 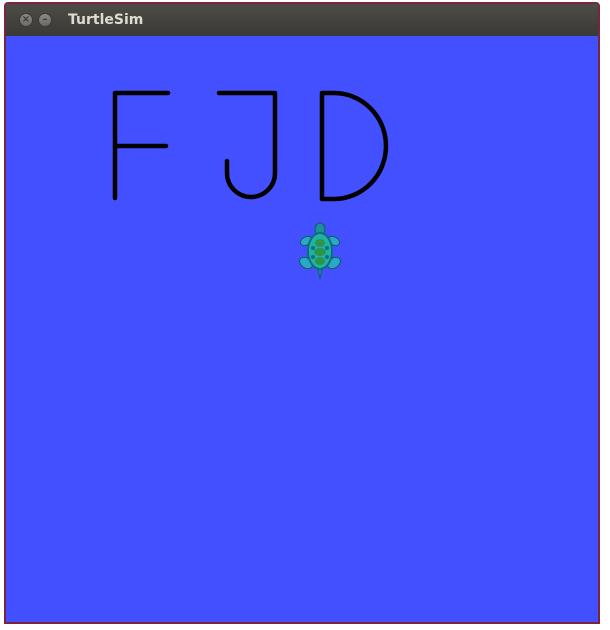 I want to click on close-icon: ×, so click(x=26, y=19).